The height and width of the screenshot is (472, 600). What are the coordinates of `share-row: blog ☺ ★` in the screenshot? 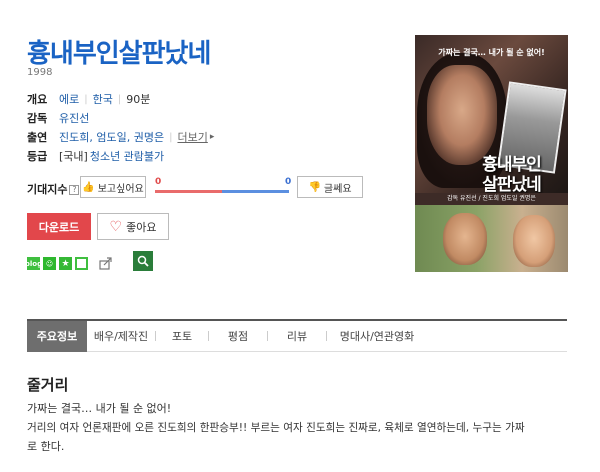 It's located at (69, 263).